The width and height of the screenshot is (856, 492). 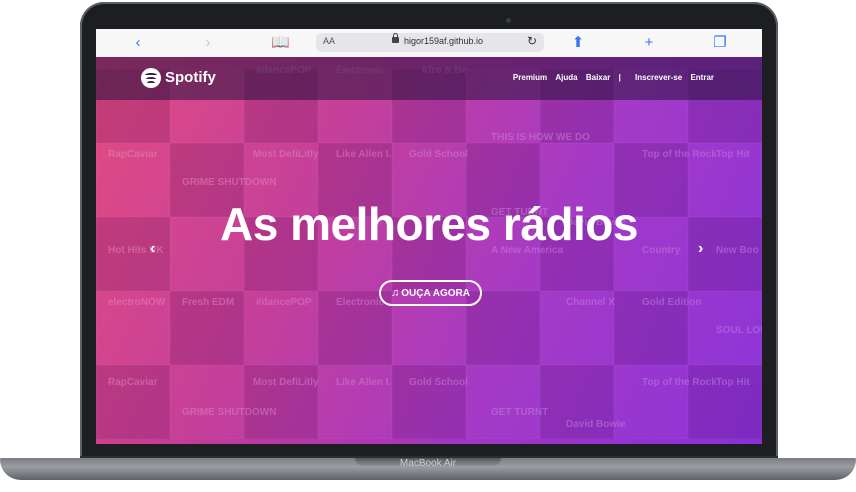 I want to click on camera-dot, so click(x=508, y=20).